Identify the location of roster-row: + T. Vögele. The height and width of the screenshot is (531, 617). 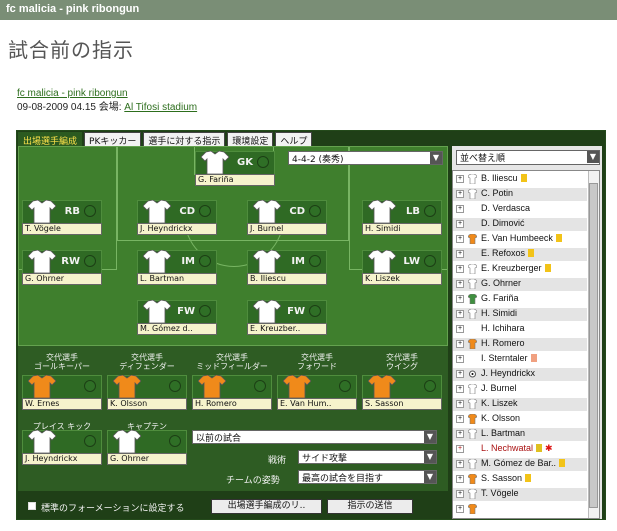
(520, 494).